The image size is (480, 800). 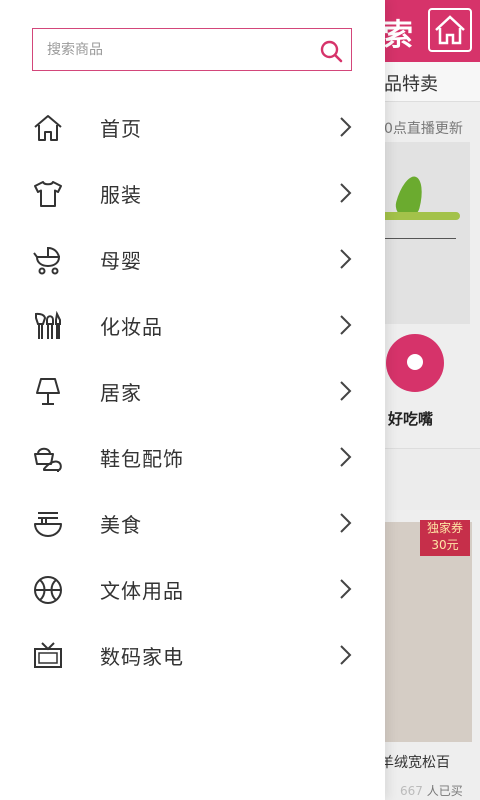 What do you see at coordinates (48, 194) in the screenshot?
I see `tshirt-icon` at bounding box center [48, 194].